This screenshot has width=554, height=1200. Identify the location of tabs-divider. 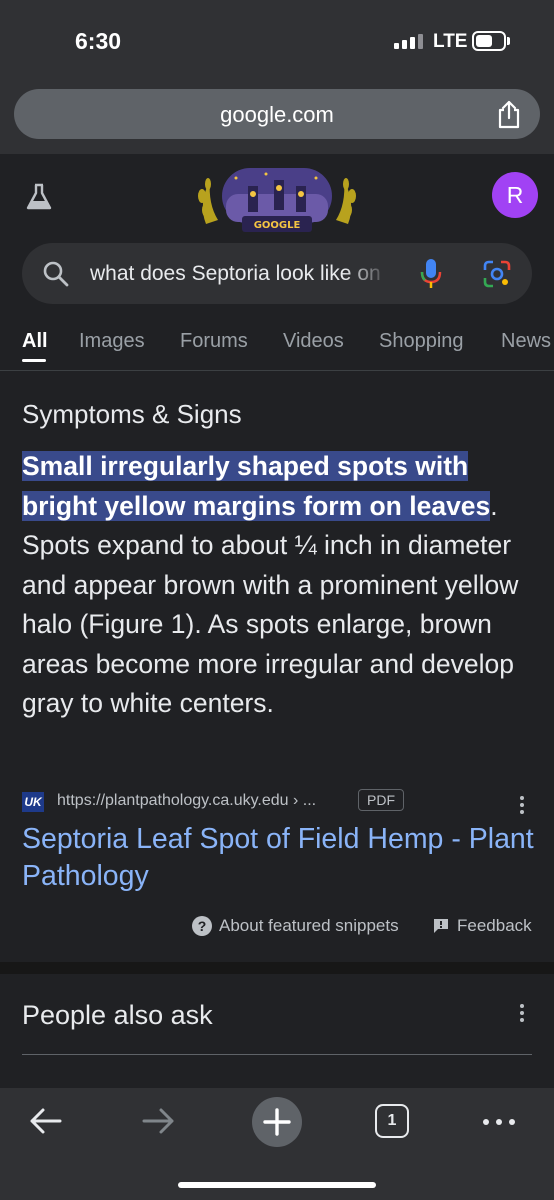
(277, 370).